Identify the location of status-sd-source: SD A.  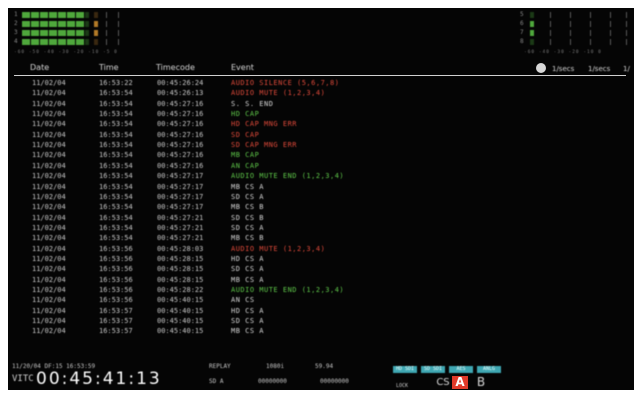
(216, 381).